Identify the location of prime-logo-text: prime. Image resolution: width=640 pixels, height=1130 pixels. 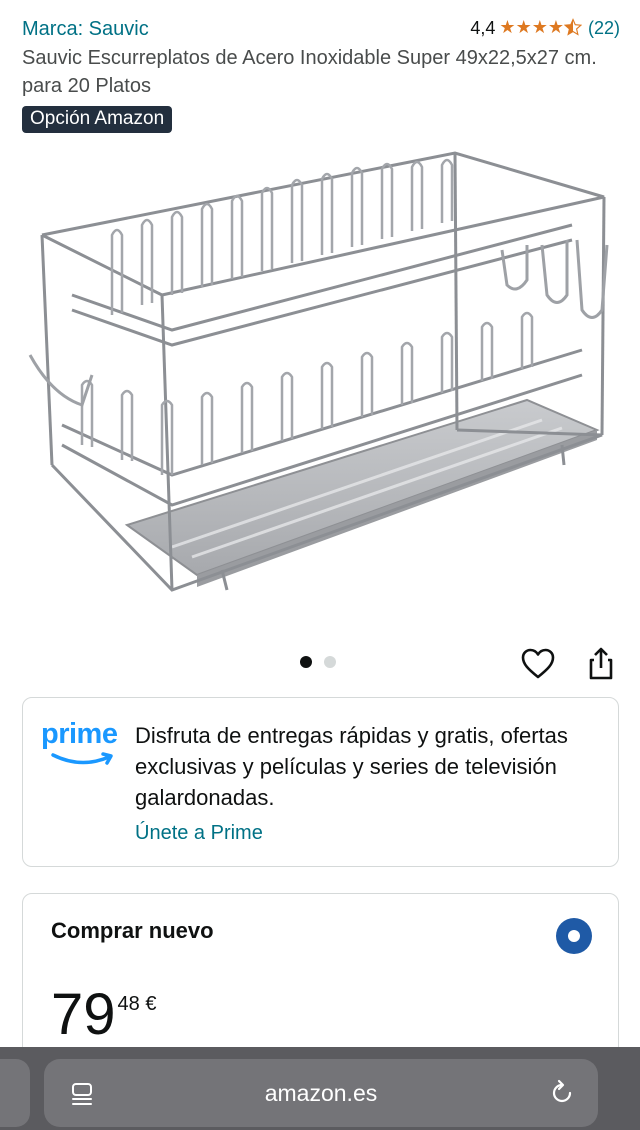
(79, 734).